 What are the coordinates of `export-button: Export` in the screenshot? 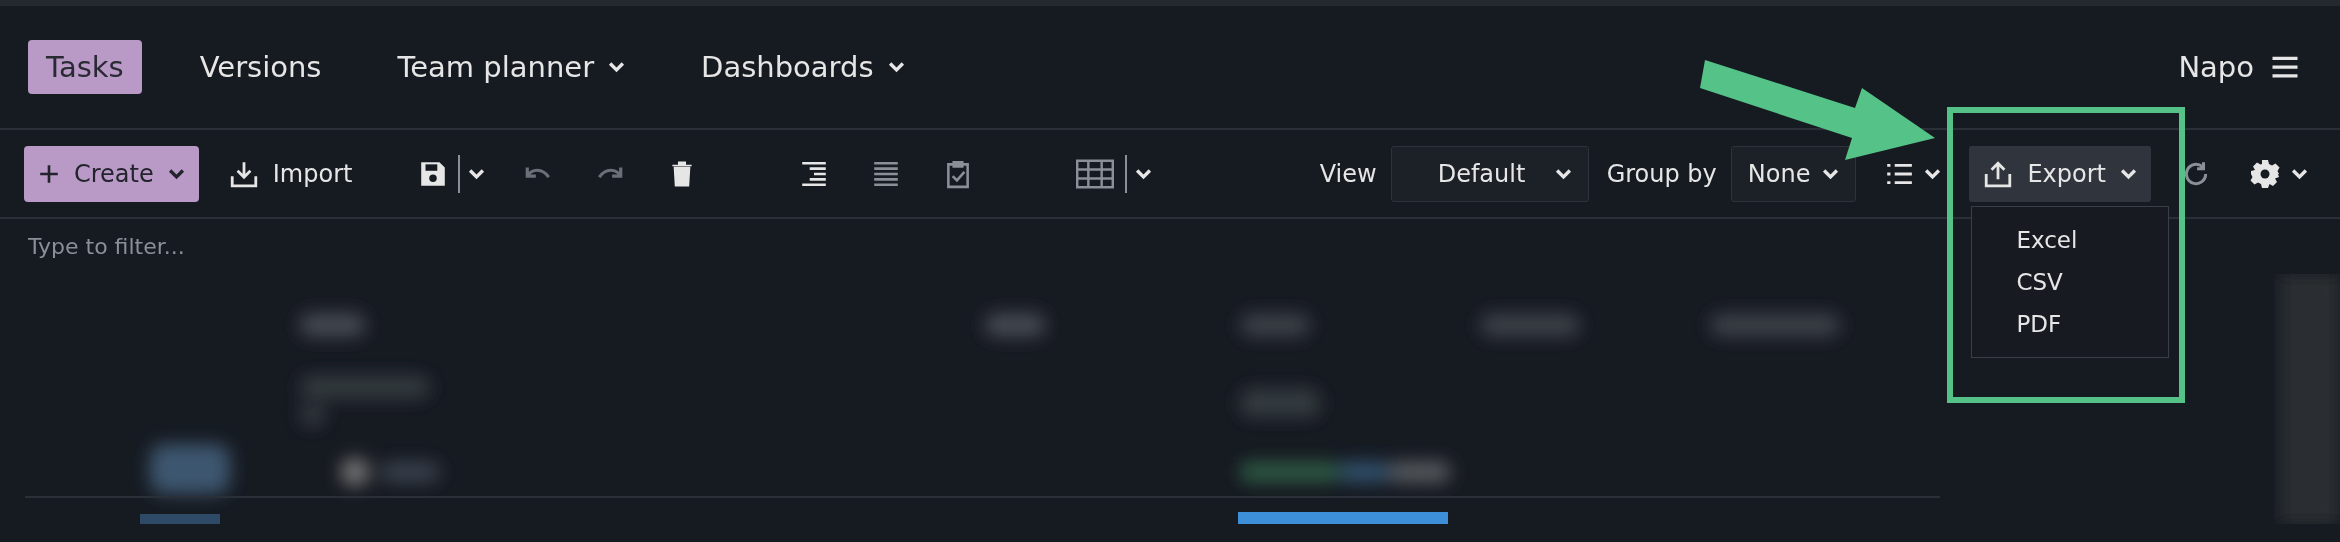 It's located at (2060, 173).